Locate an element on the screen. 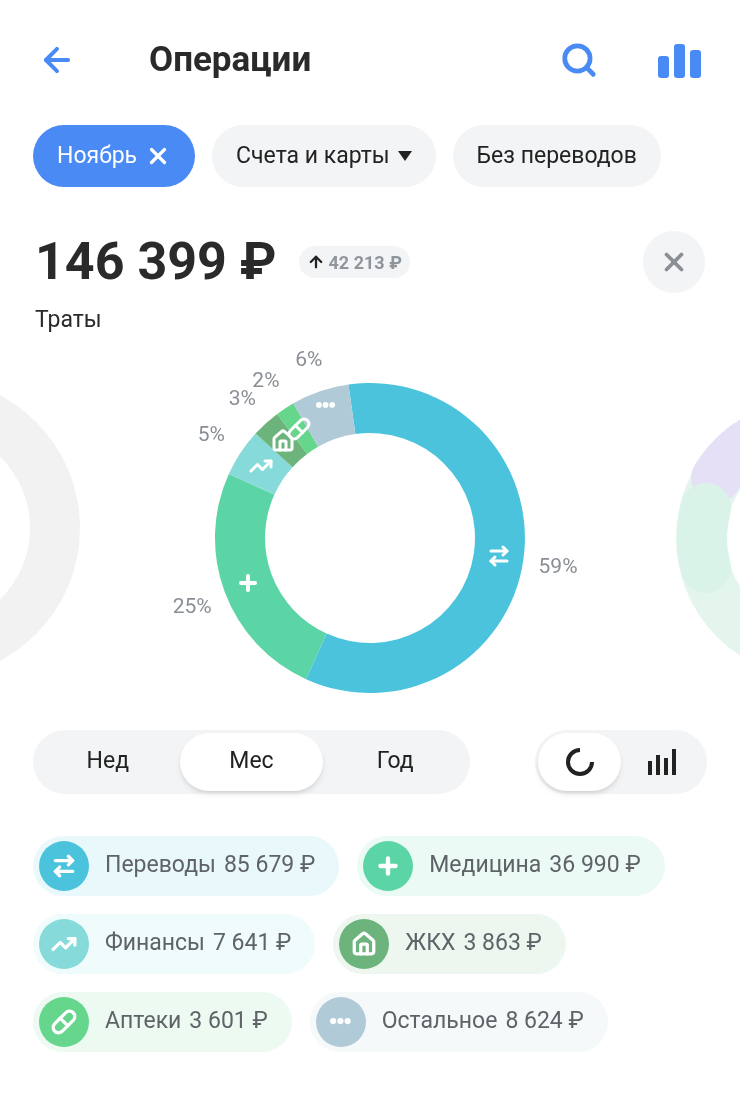  period-tab: Год is located at coordinates (395, 761).